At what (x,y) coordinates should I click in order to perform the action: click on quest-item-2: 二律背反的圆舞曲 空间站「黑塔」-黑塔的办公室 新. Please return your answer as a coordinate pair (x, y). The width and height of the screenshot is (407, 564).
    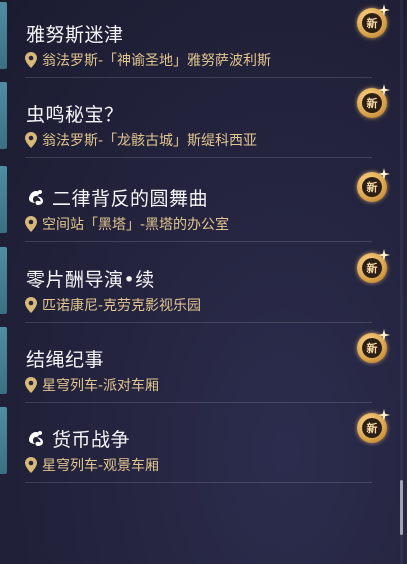
    Looking at the image, I should click on (195, 202).